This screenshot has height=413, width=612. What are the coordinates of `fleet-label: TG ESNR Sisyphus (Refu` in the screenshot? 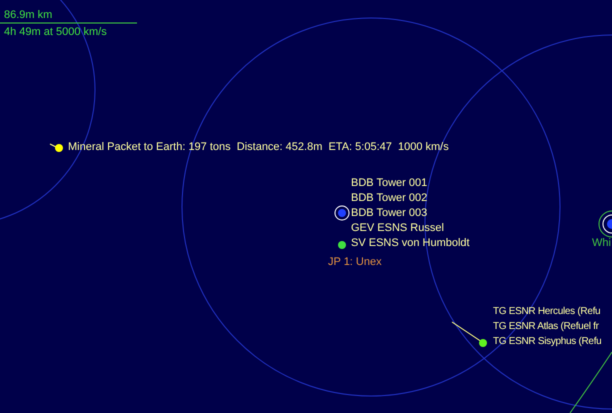 It's located at (547, 341).